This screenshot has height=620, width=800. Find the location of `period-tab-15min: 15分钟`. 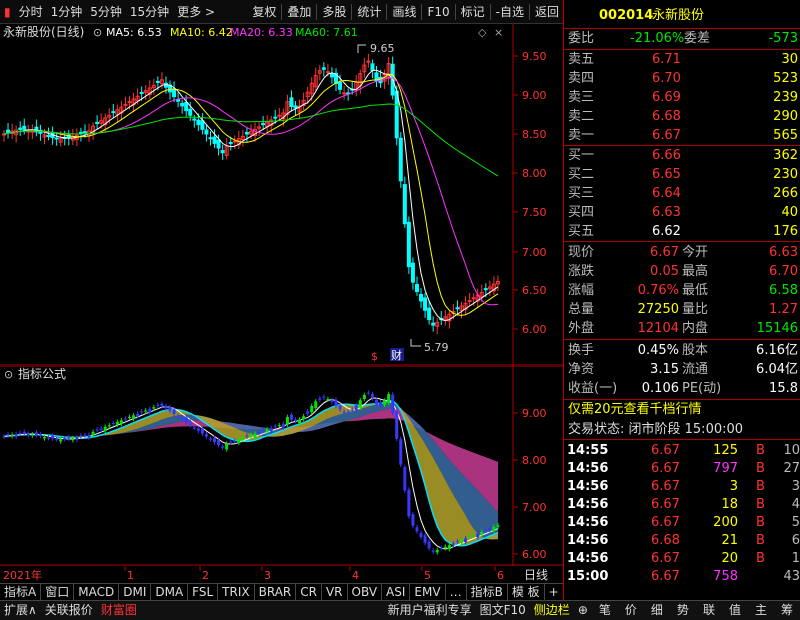

period-tab-15min: 15分钟 is located at coordinates (149, 12).